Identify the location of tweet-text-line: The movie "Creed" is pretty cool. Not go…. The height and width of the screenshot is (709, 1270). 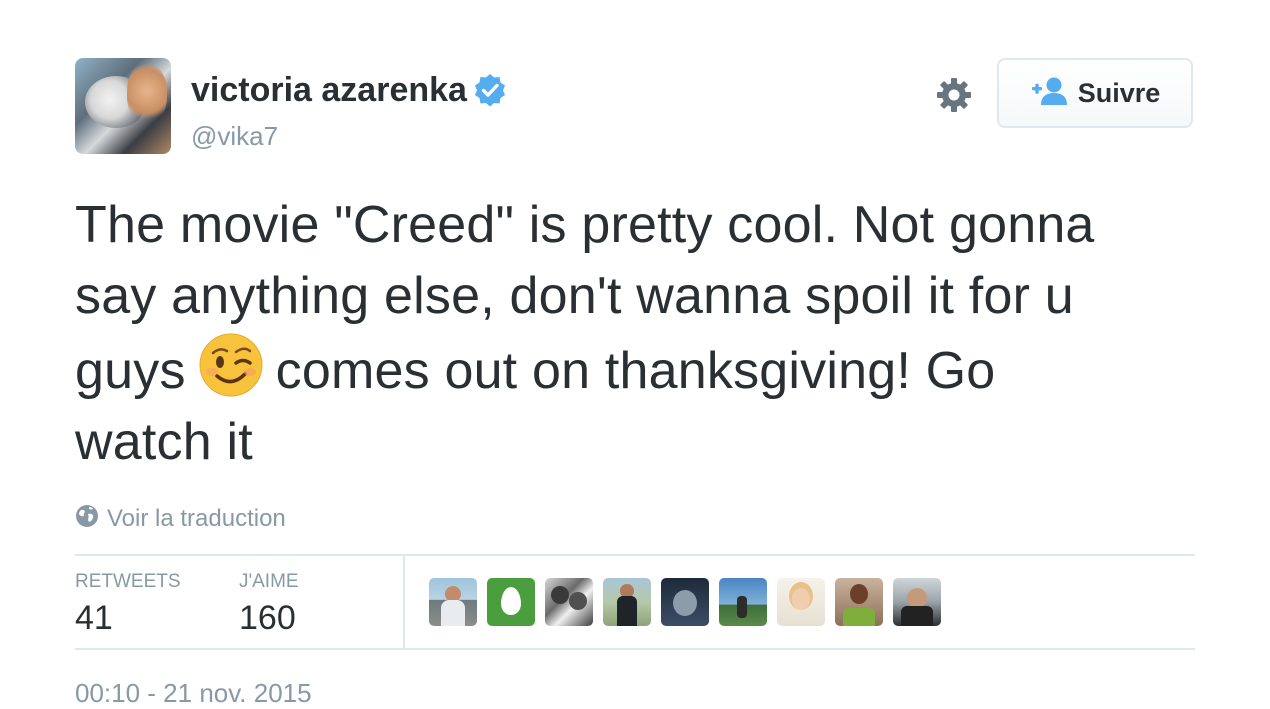
(585, 225).